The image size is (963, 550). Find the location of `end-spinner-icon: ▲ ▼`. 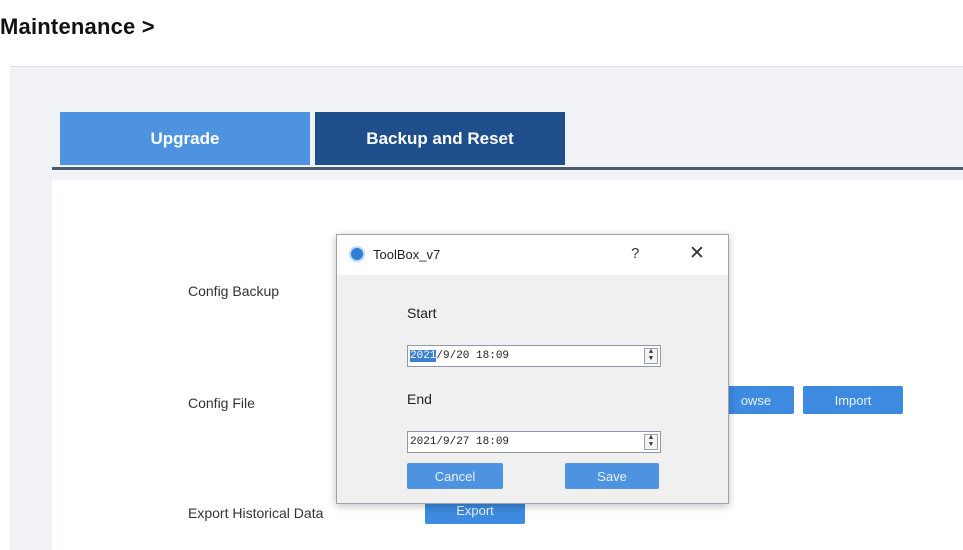

end-spinner-icon: ▲ ▼ is located at coordinates (651, 442).